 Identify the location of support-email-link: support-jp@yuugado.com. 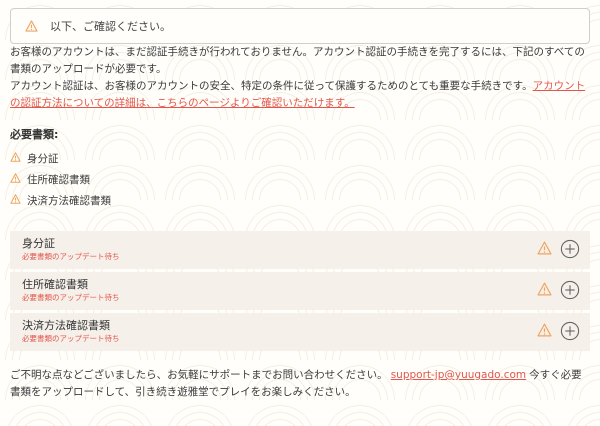
(458, 375).